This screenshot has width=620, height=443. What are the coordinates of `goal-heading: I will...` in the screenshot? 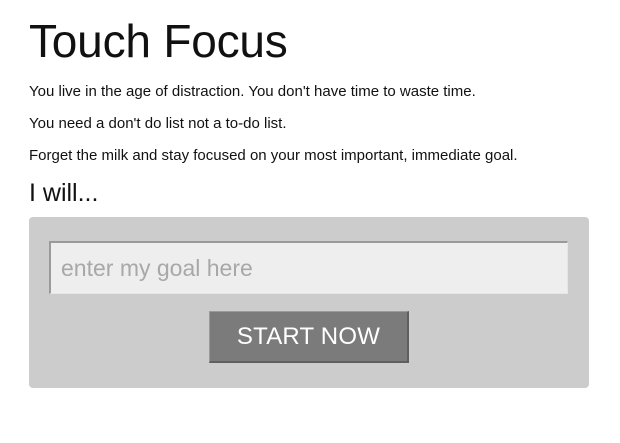 It's located at (64, 193).